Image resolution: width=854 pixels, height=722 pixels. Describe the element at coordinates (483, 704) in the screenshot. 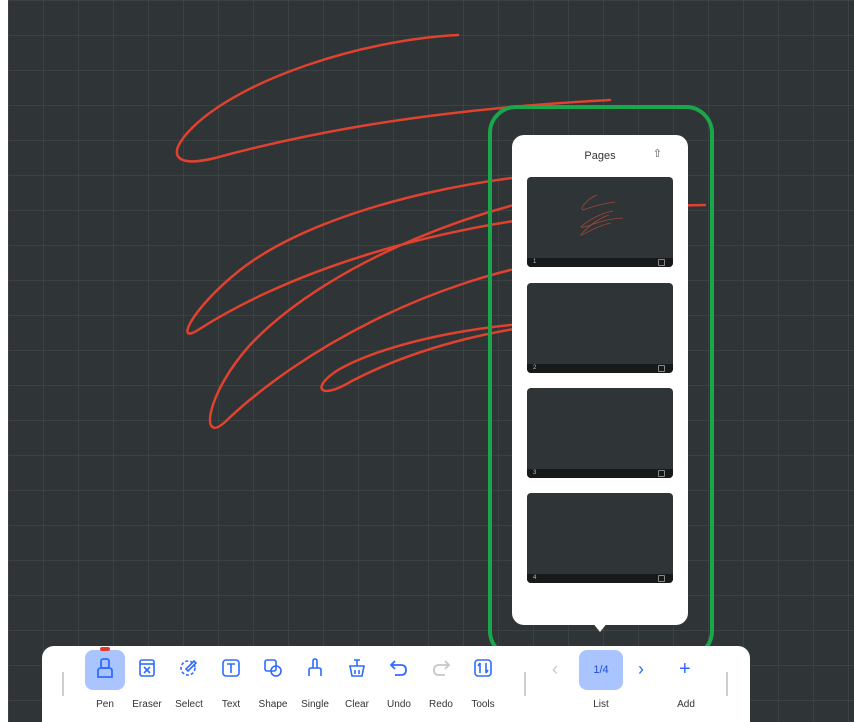

I see `tools-label: Tools` at that location.